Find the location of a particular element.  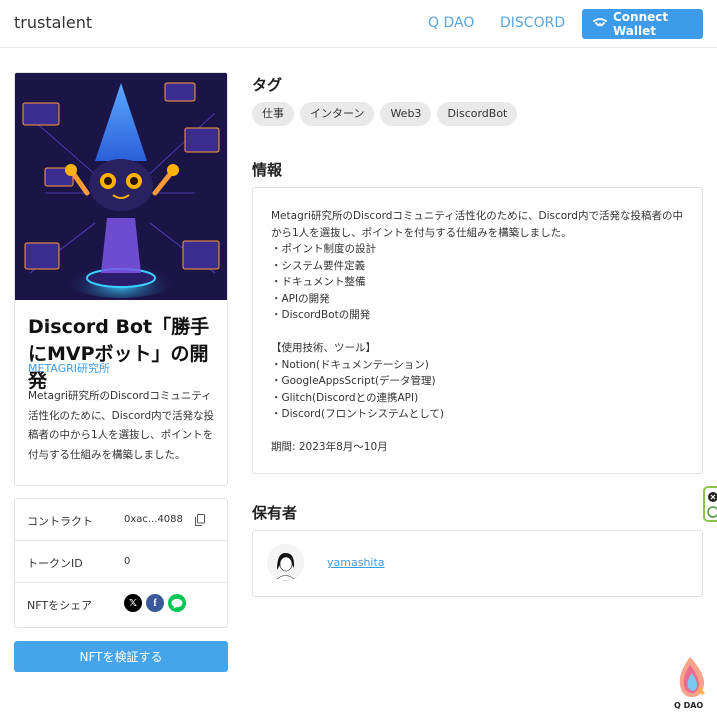

info-line: ・ポイント制度の設計 is located at coordinates (323, 249).